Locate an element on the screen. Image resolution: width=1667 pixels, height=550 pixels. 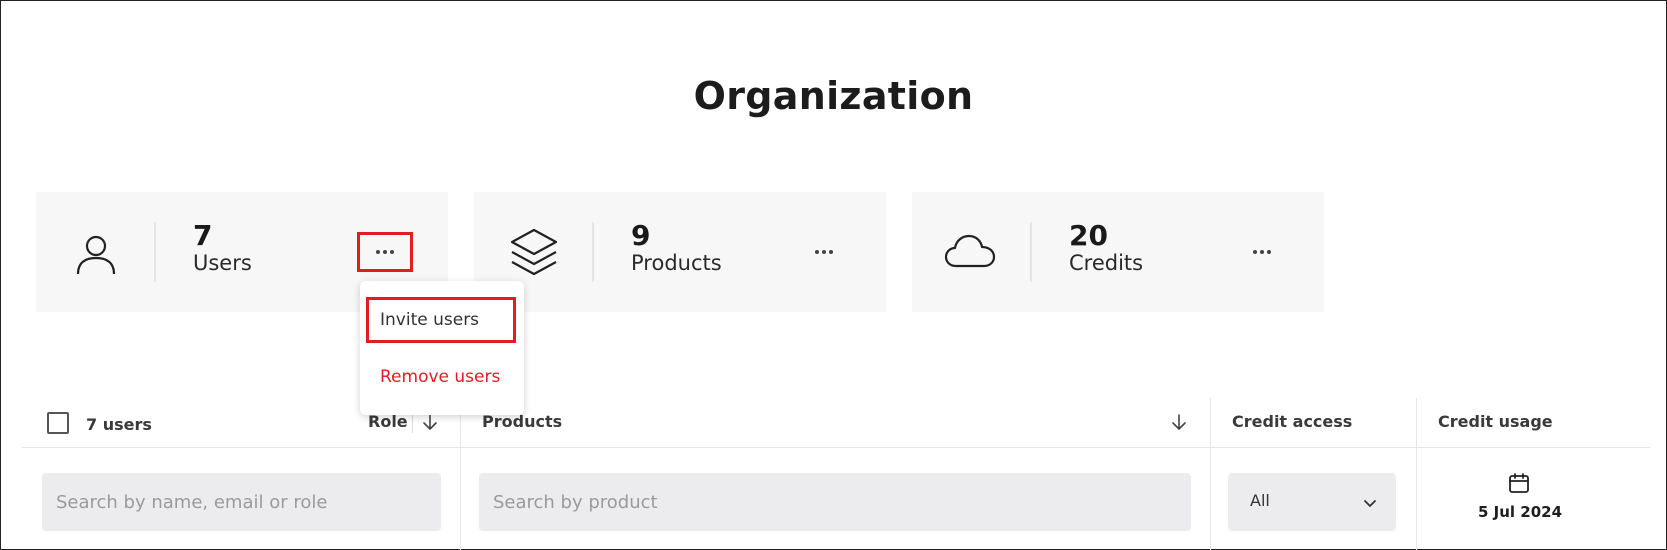
credit-usage-date: 5 Jul 2024 is located at coordinates (1520, 512).